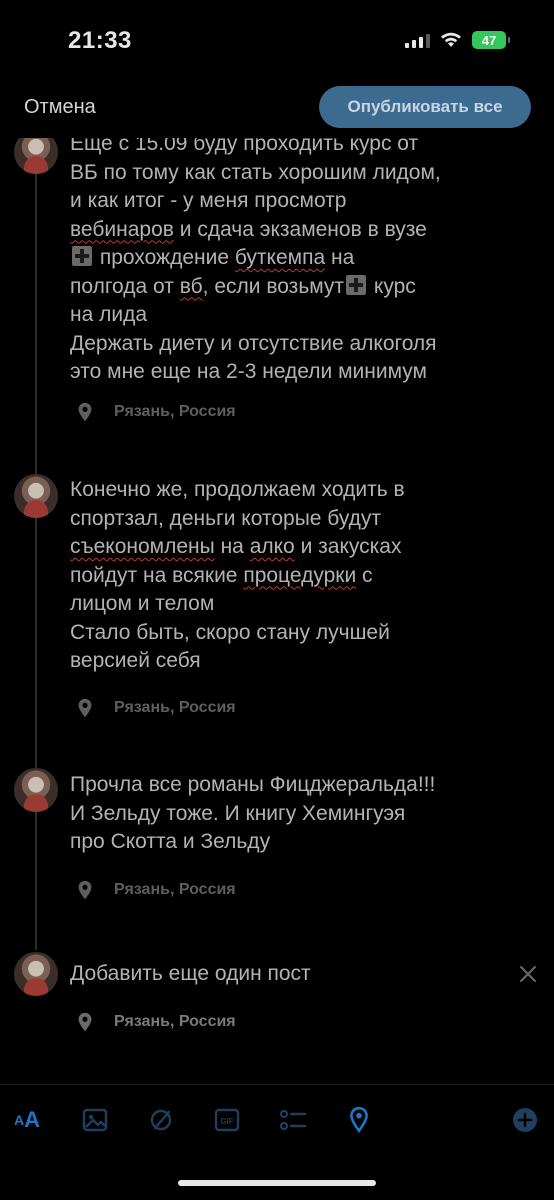 The width and height of the screenshot is (554, 1200). I want to click on compose-toolbar: AA GIF, so click(277, 1119).